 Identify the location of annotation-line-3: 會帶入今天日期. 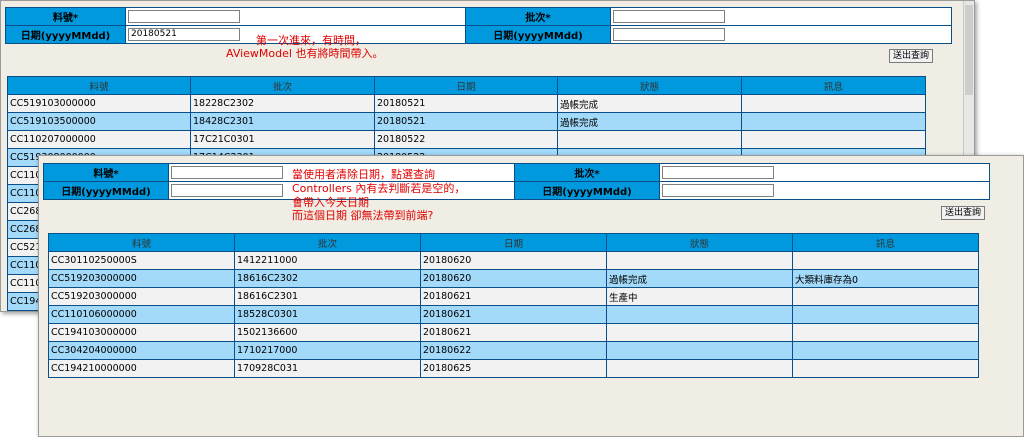
(330, 202).